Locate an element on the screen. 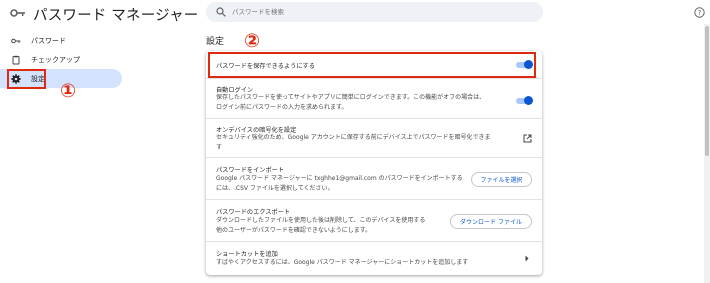 This screenshot has height=283, width=710. search-bar is located at coordinates (374, 12).